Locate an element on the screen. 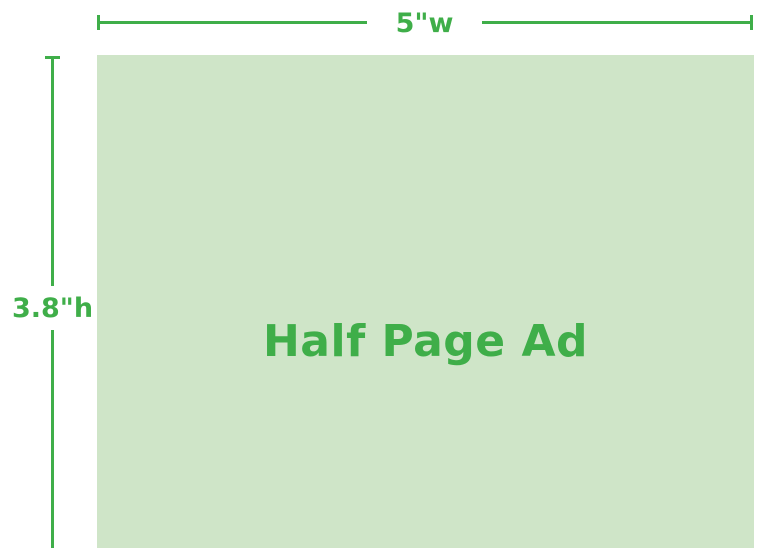  height-label: 3.8"h is located at coordinates (52, 308).